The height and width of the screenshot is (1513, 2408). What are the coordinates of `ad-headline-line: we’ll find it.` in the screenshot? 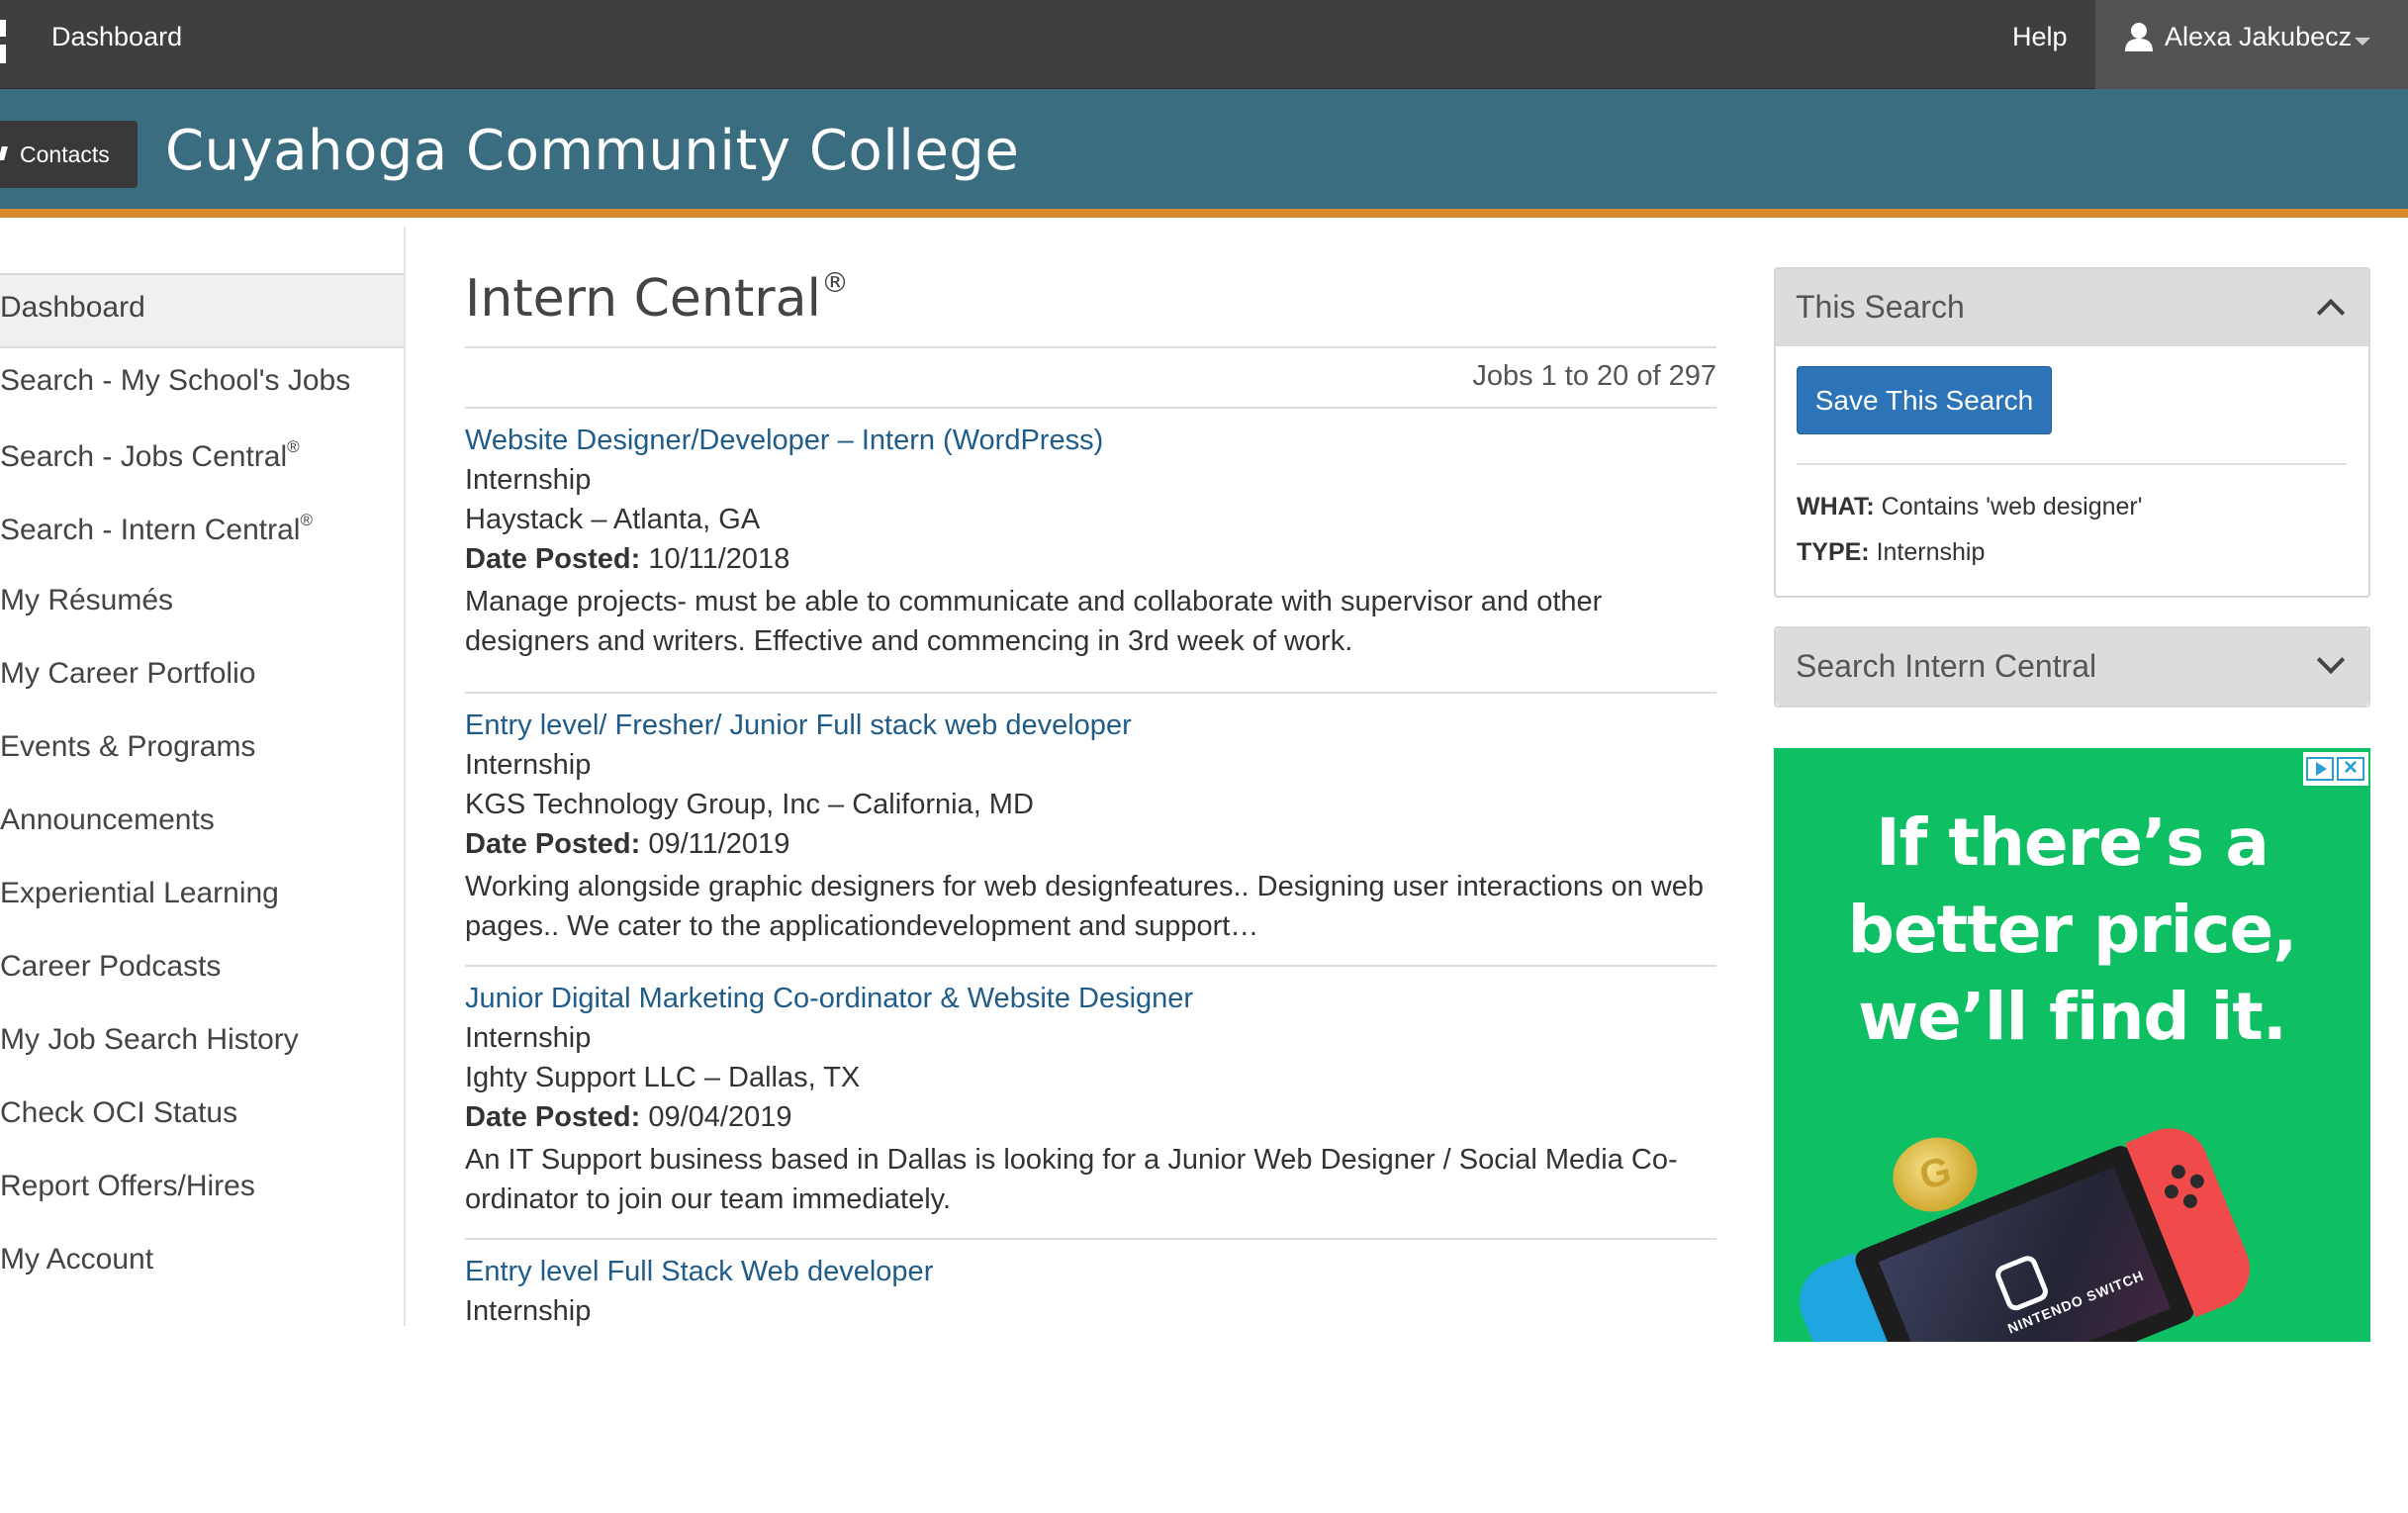 It's located at (2072, 1017).